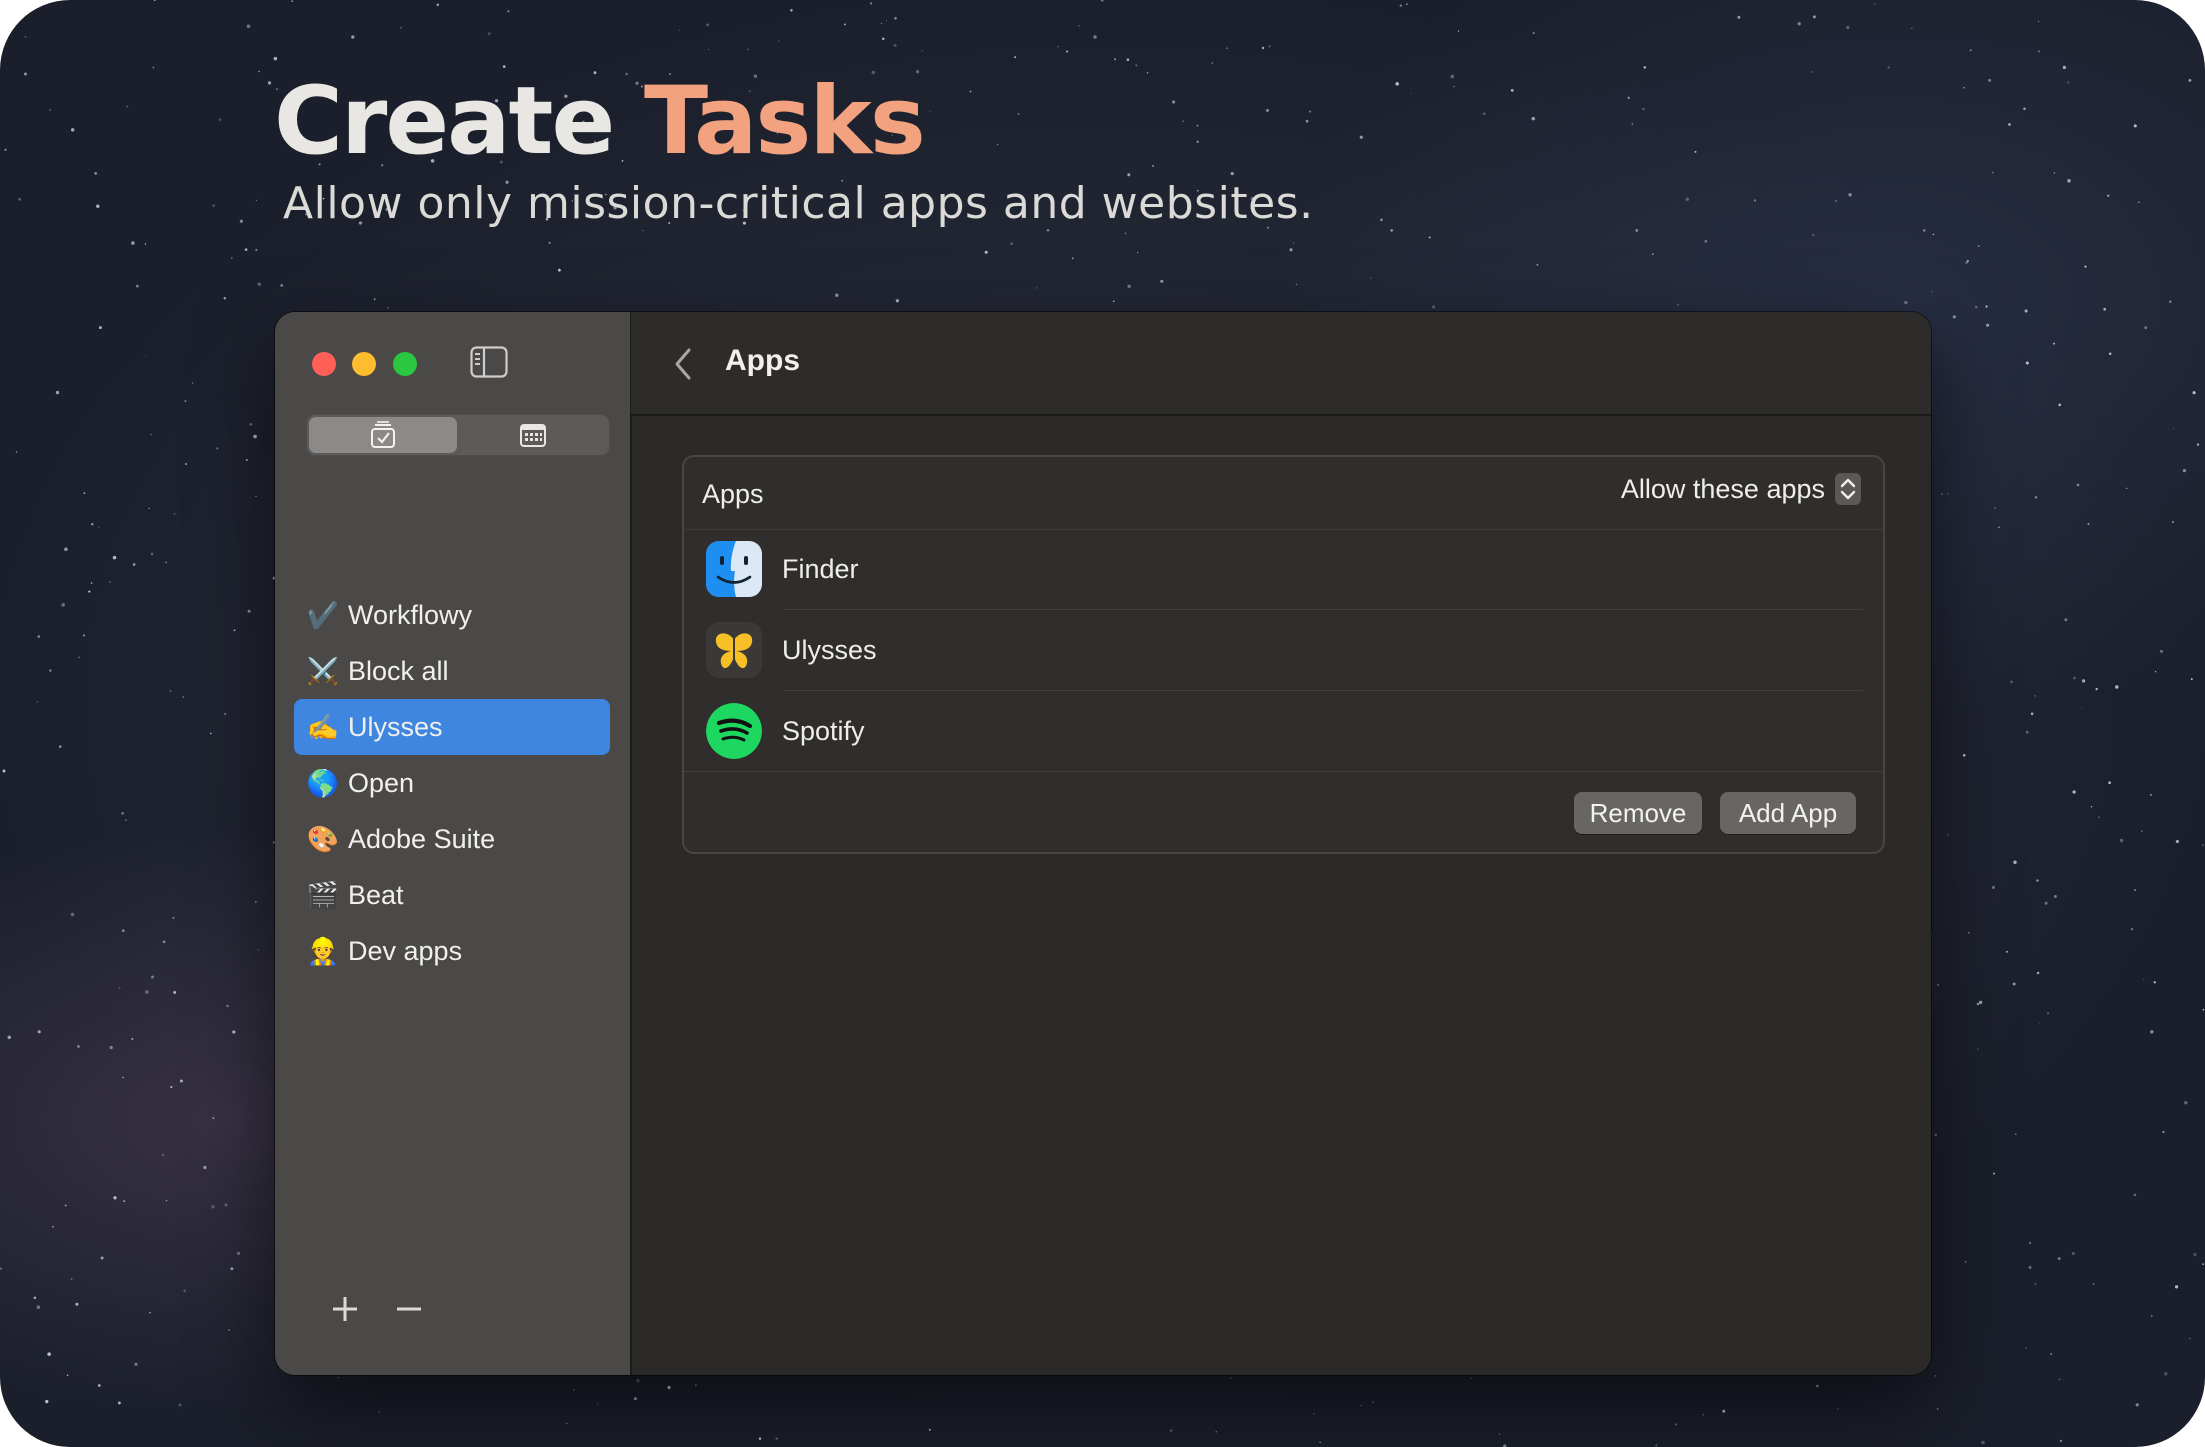 The height and width of the screenshot is (1447, 2205). Describe the element at coordinates (1284, 650) in the screenshot. I see `app-row-ulysses: Ulysses` at that location.